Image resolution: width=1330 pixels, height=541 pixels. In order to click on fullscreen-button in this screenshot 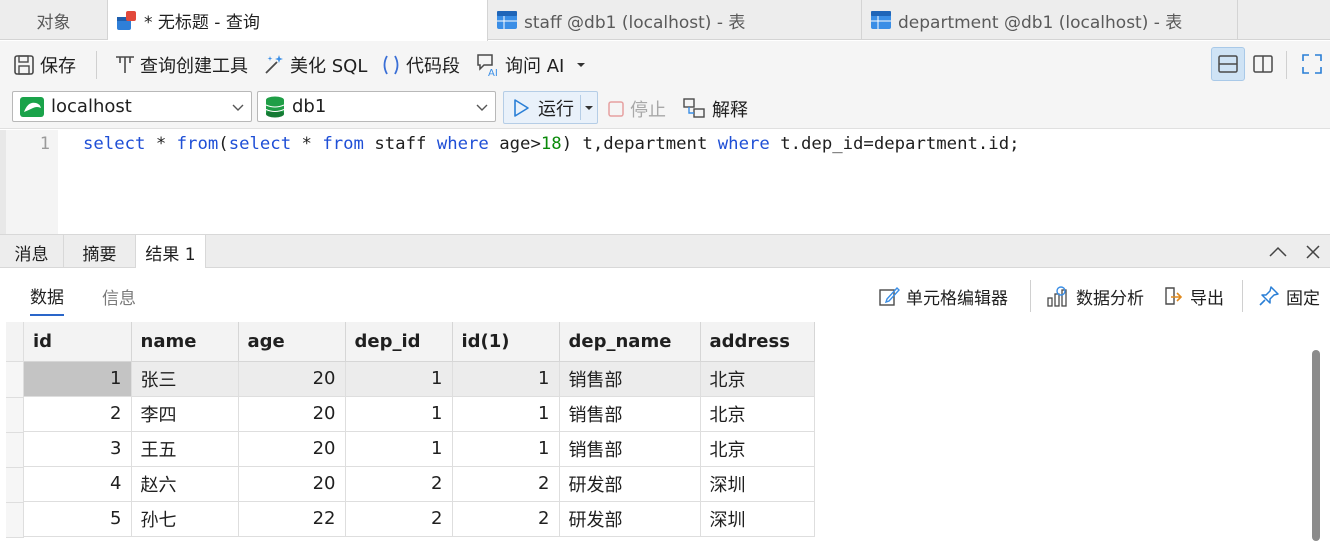, I will do `click(1312, 64)`.